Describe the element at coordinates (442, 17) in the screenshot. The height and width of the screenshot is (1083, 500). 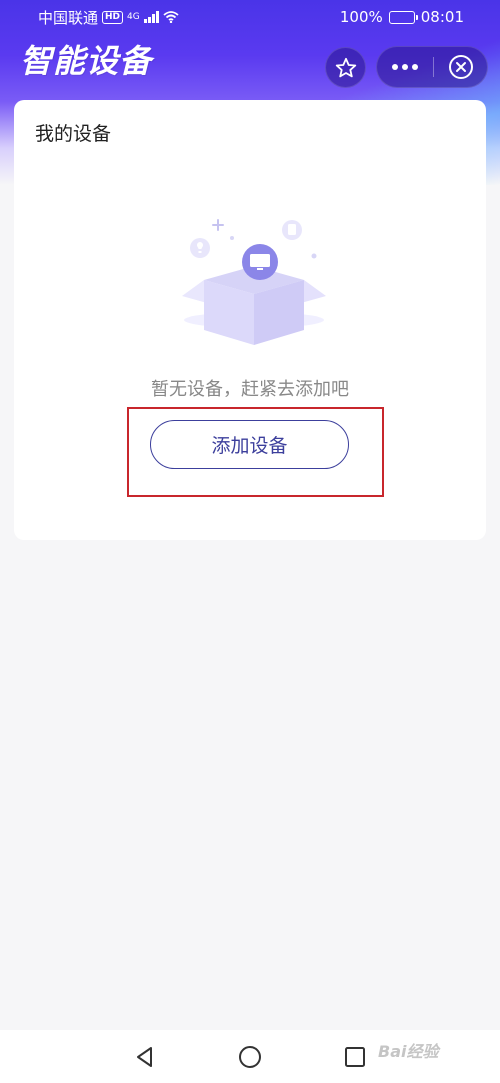
I see `clock: 08:01` at that location.